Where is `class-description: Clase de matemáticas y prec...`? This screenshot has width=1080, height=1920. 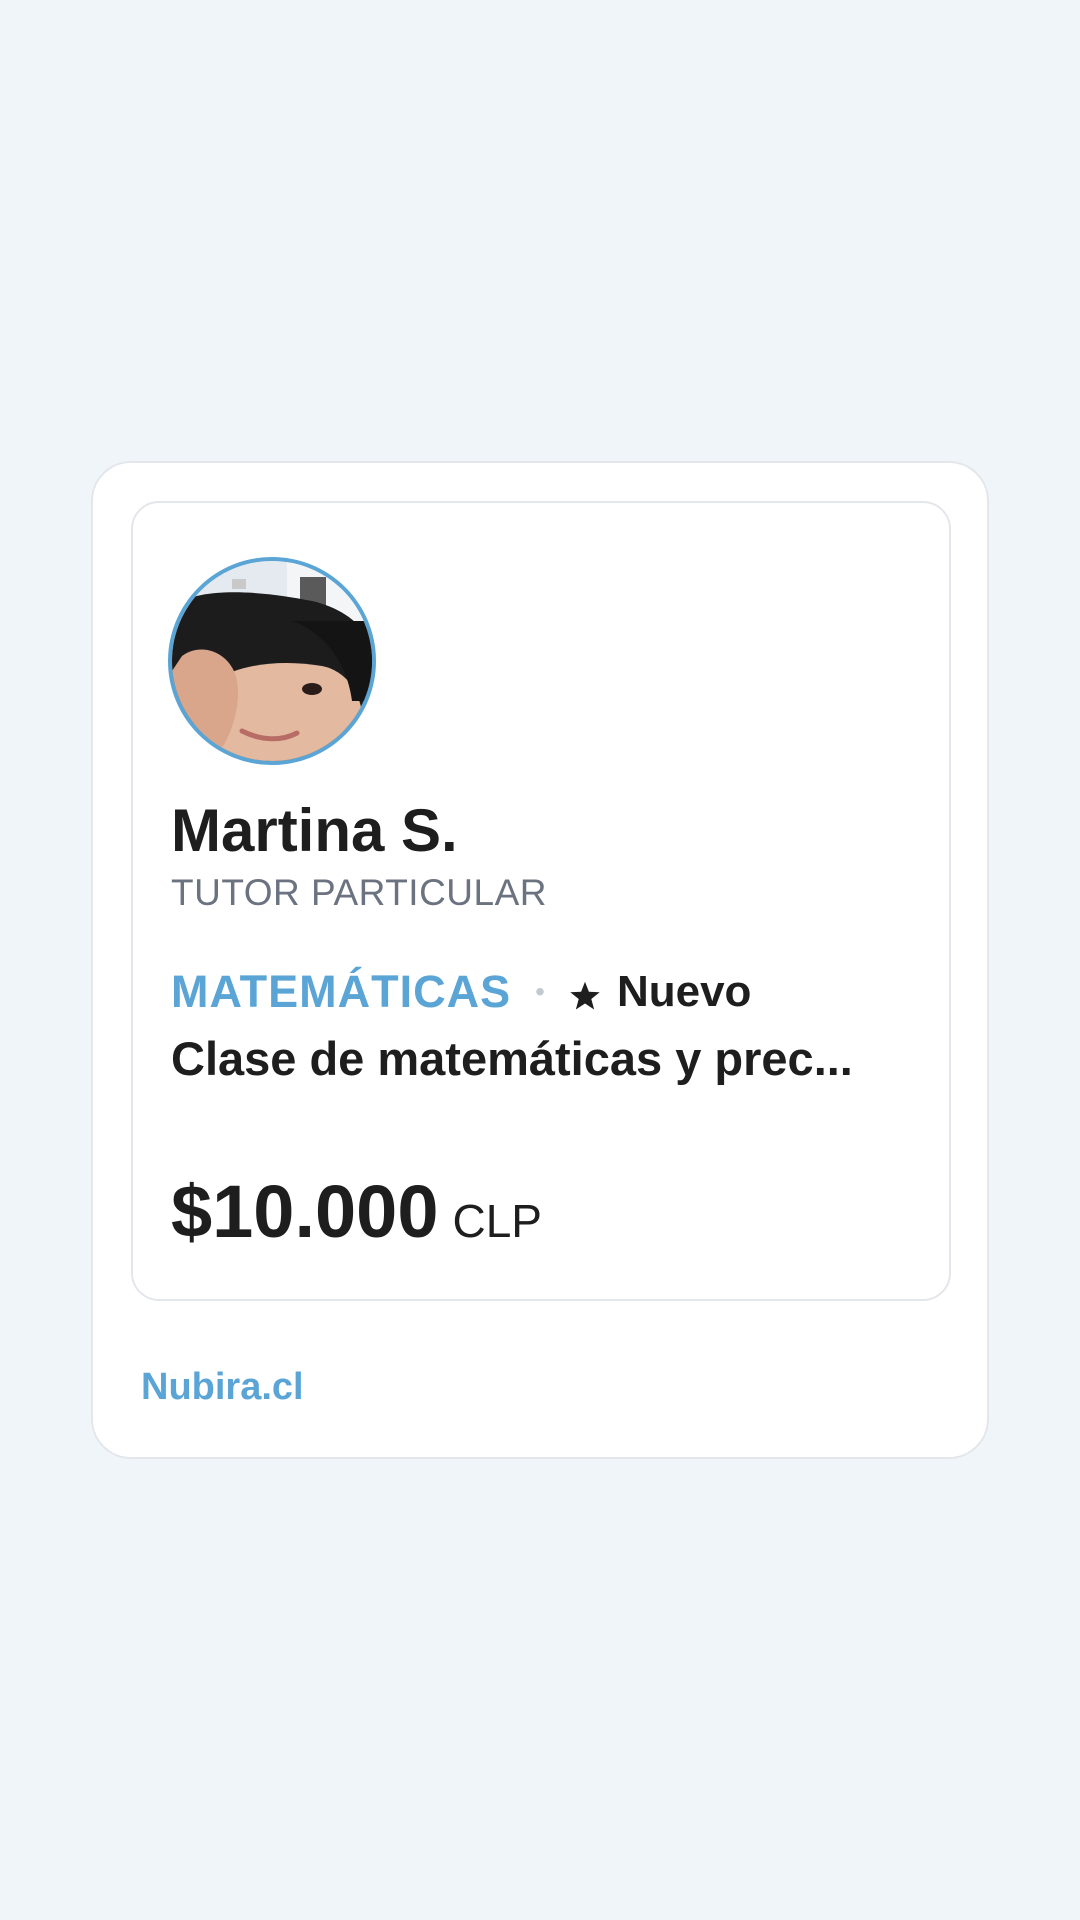 class-description: Clase de matemáticas y prec... is located at coordinates (512, 1058).